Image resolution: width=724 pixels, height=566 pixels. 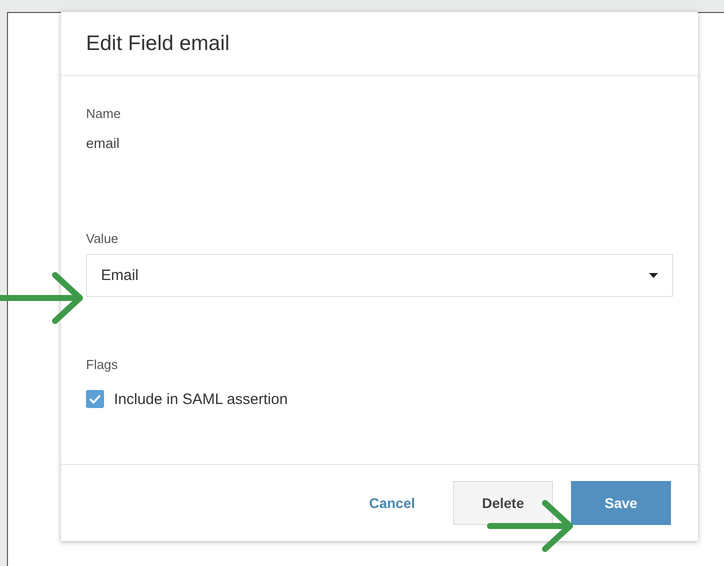 What do you see at coordinates (102, 364) in the screenshot?
I see `flags-label: Flags` at bounding box center [102, 364].